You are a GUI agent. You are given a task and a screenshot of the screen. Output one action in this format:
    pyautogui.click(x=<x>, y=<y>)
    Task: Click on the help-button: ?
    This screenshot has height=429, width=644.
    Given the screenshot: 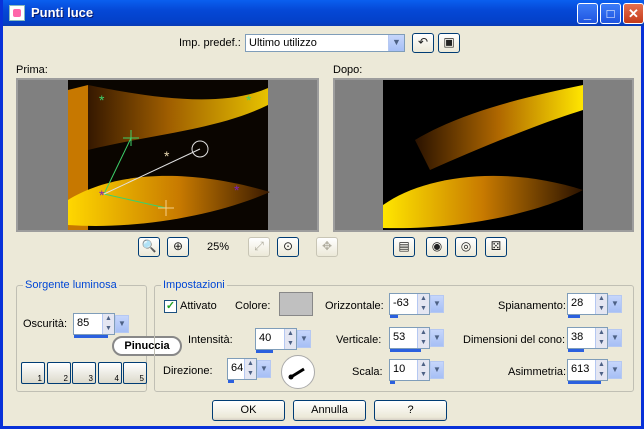 What is the action you would take?
    pyautogui.click(x=410, y=410)
    